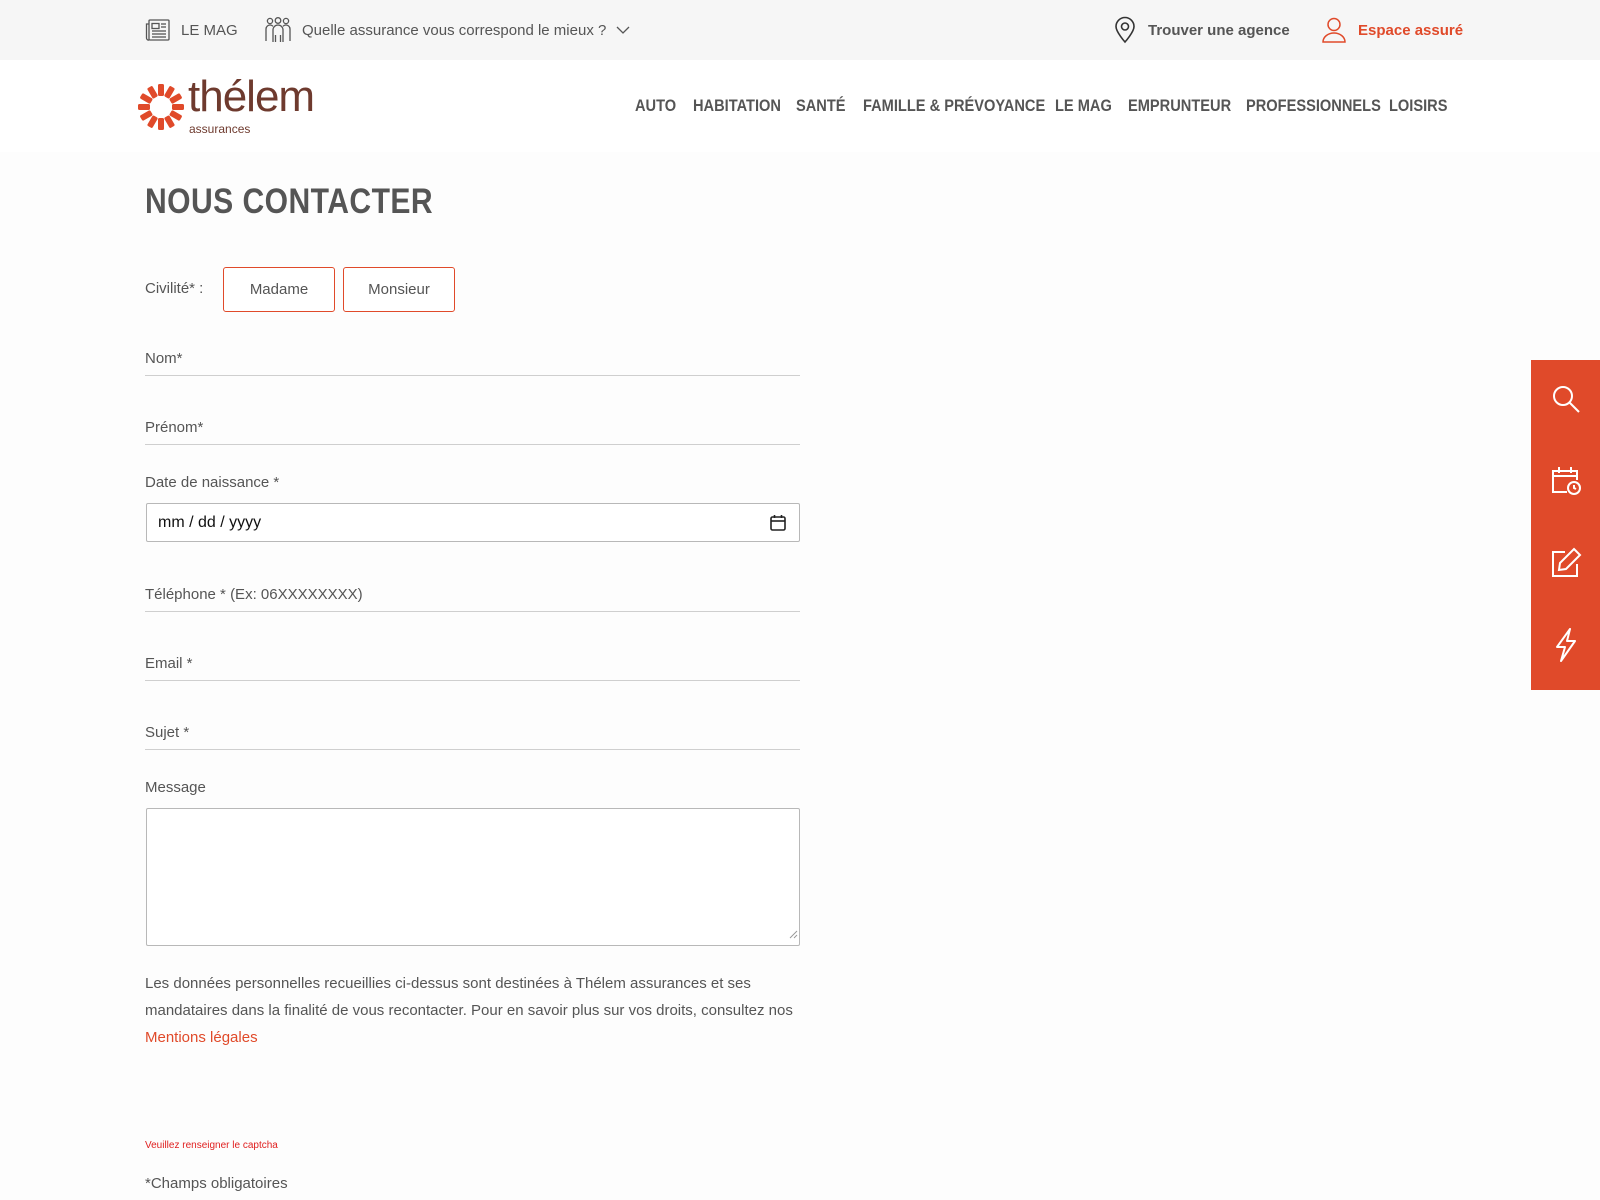 The height and width of the screenshot is (1200, 1600). Describe the element at coordinates (220, 129) in the screenshot. I see `logo-subtitle: assurances` at that location.